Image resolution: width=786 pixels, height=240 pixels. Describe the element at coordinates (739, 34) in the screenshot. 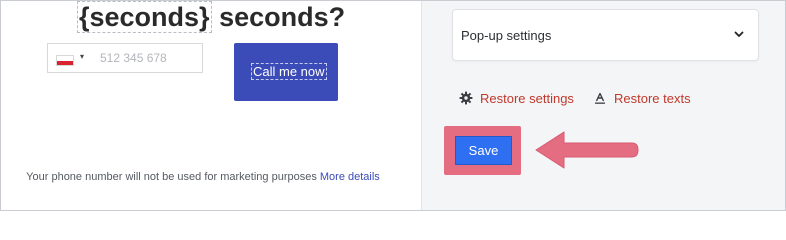

I see `chevron-down-icon` at that location.